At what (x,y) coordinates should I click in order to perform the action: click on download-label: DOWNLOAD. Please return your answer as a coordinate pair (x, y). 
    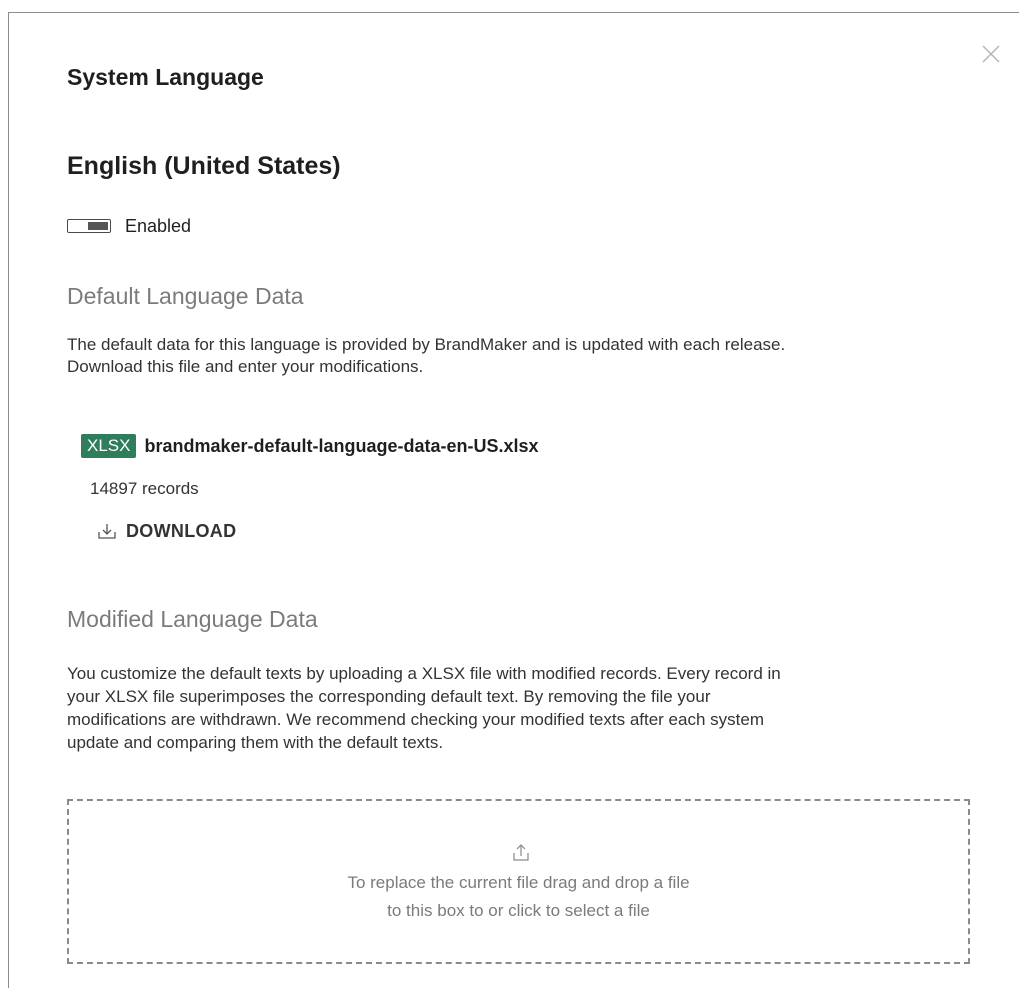
    Looking at the image, I should click on (181, 530).